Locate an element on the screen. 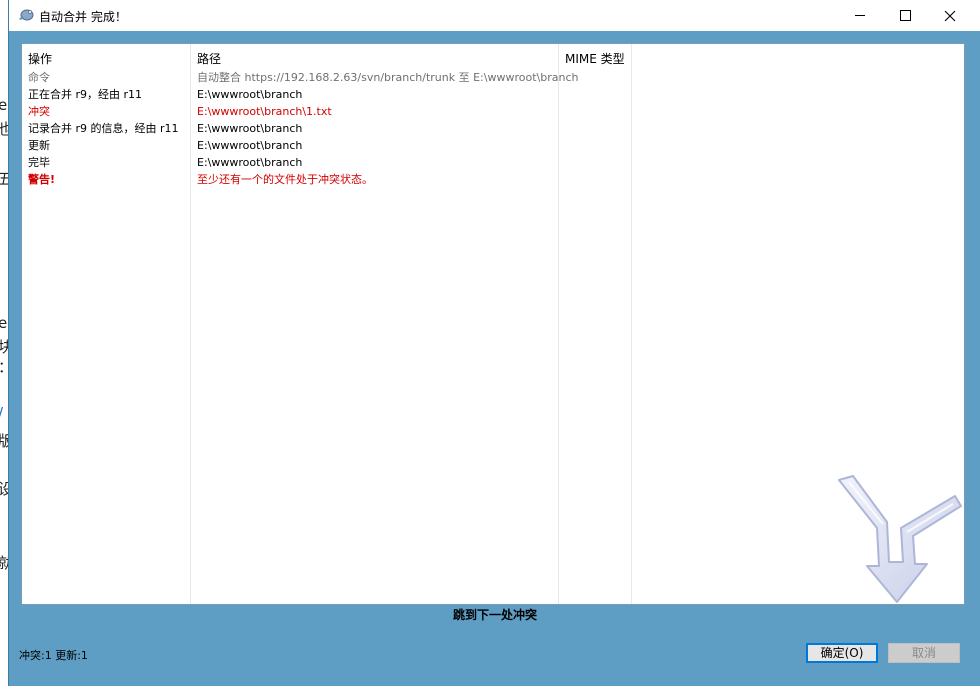 This screenshot has width=980, height=686. row-operation: 更新 is located at coordinates (39, 145).